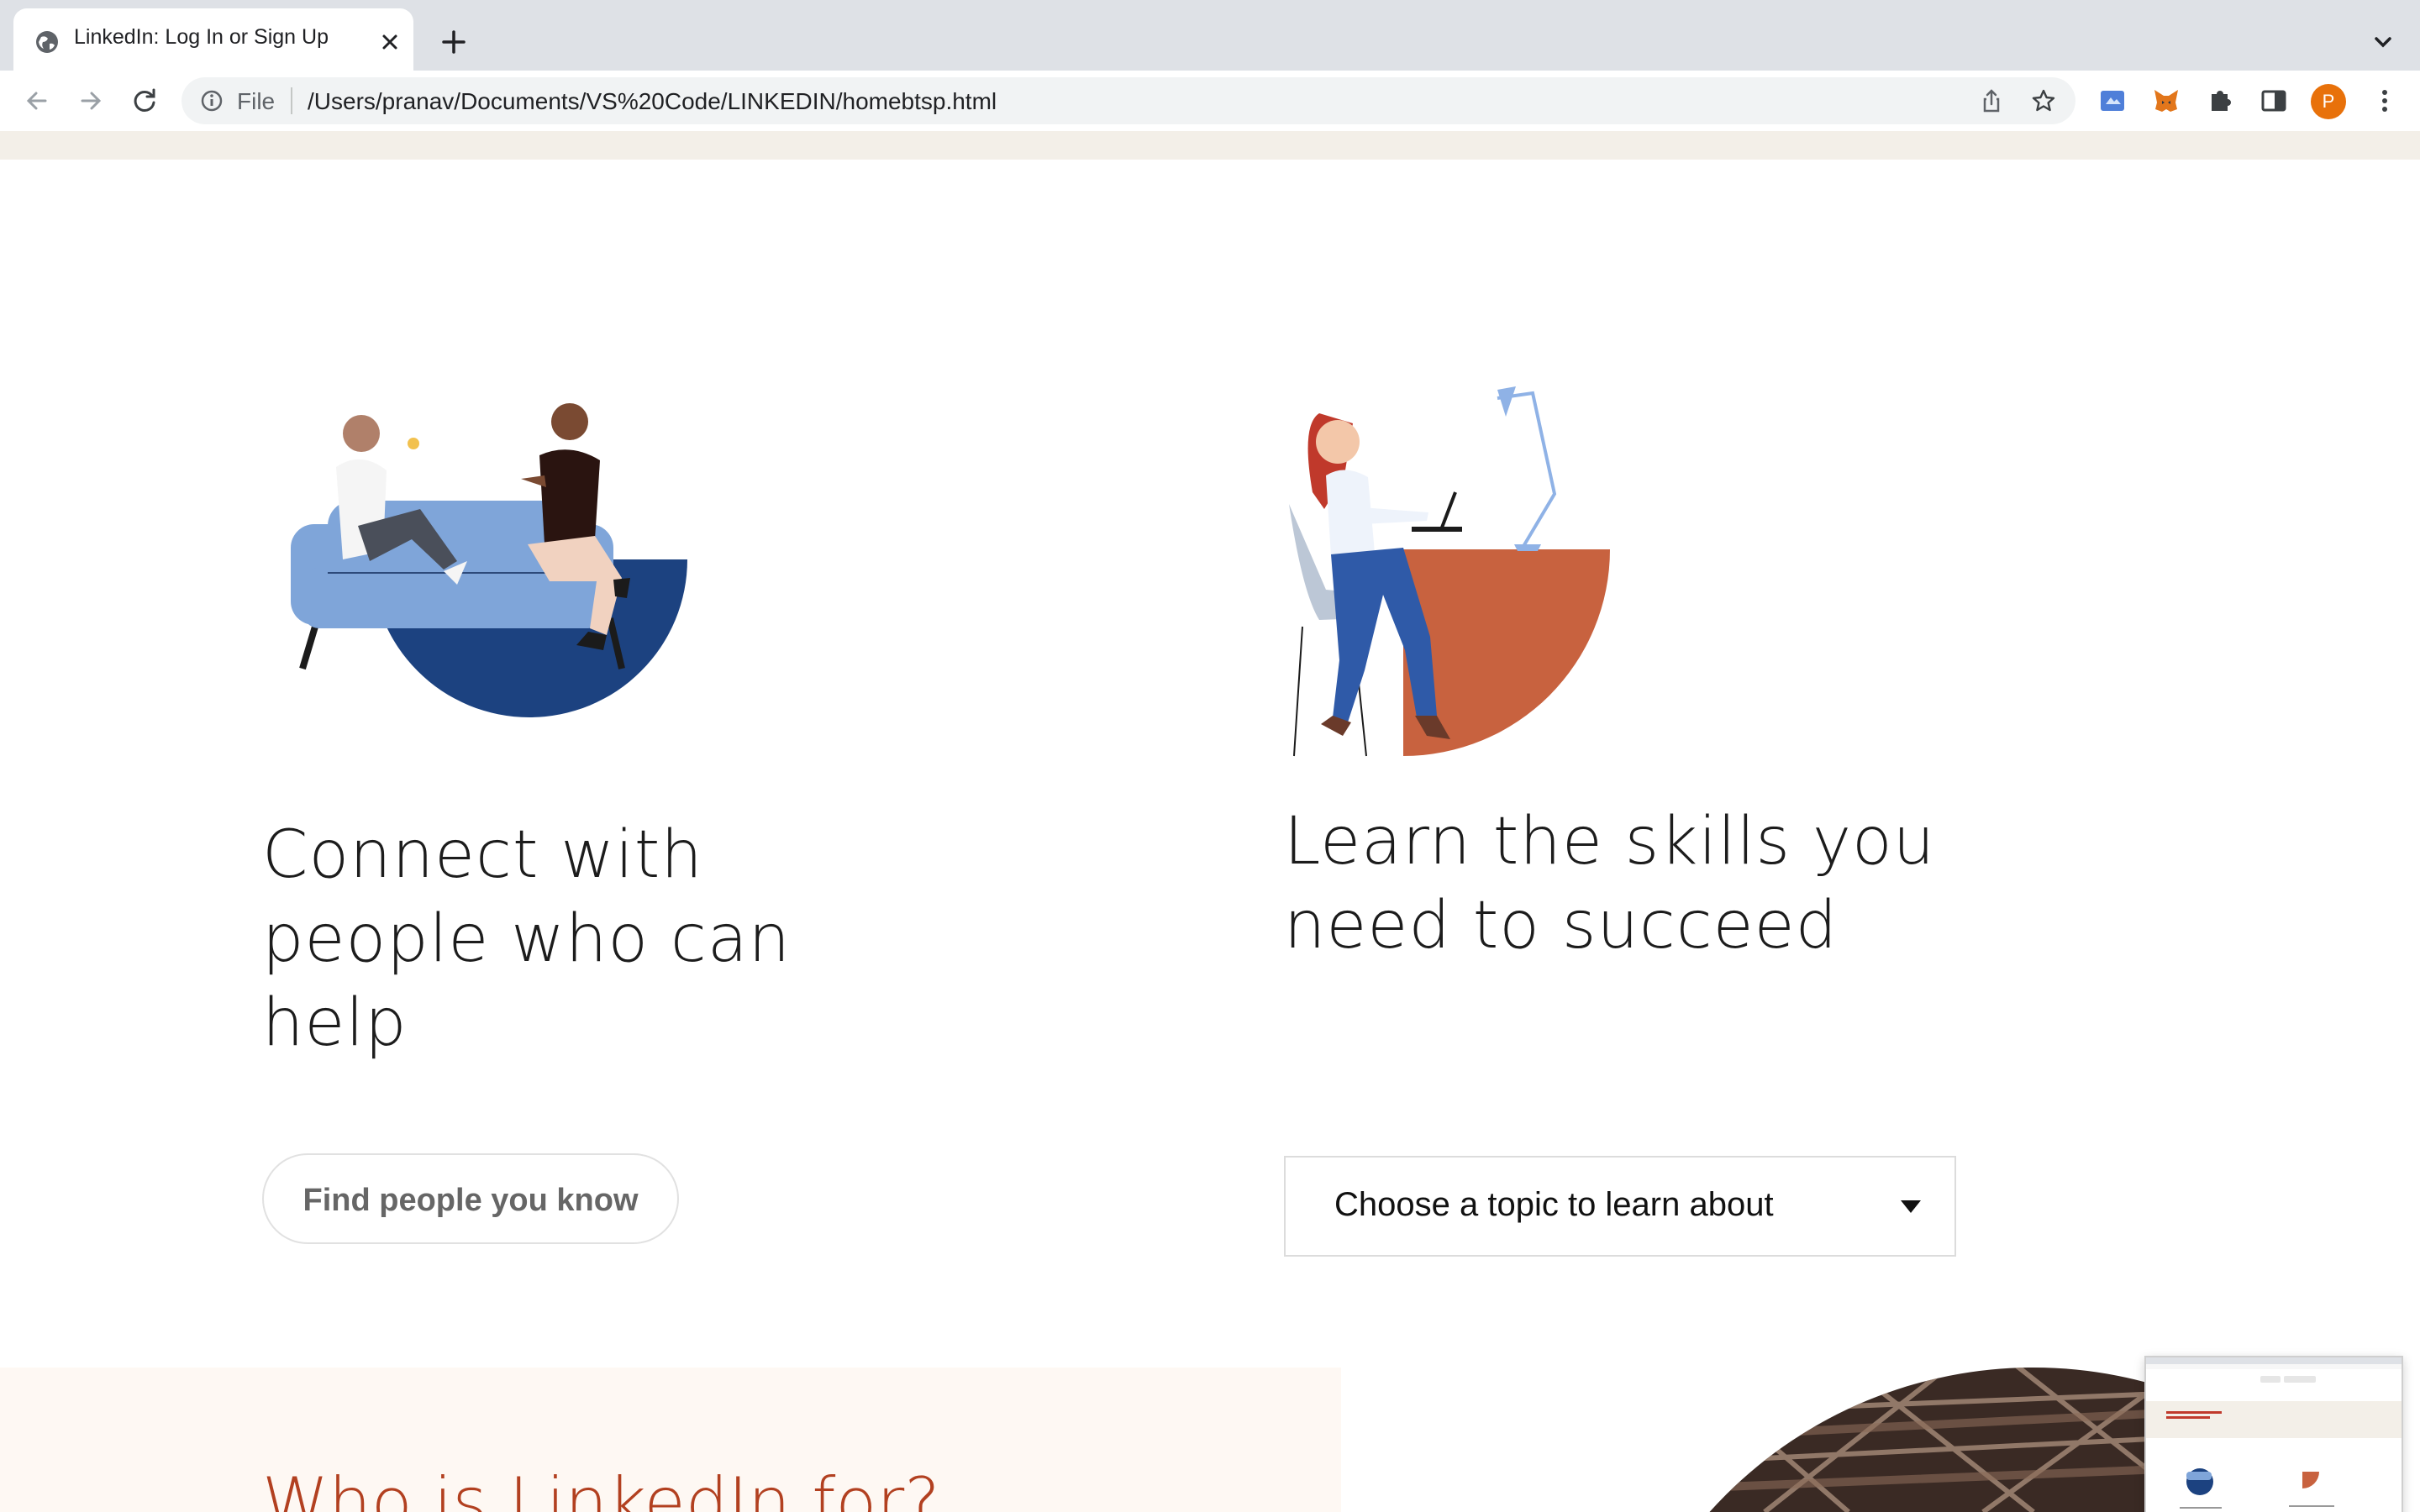  What do you see at coordinates (601, 1487) in the screenshot?
I see `who-heading: Who is LinkedIn for?` at bounding box center [601, 1487].